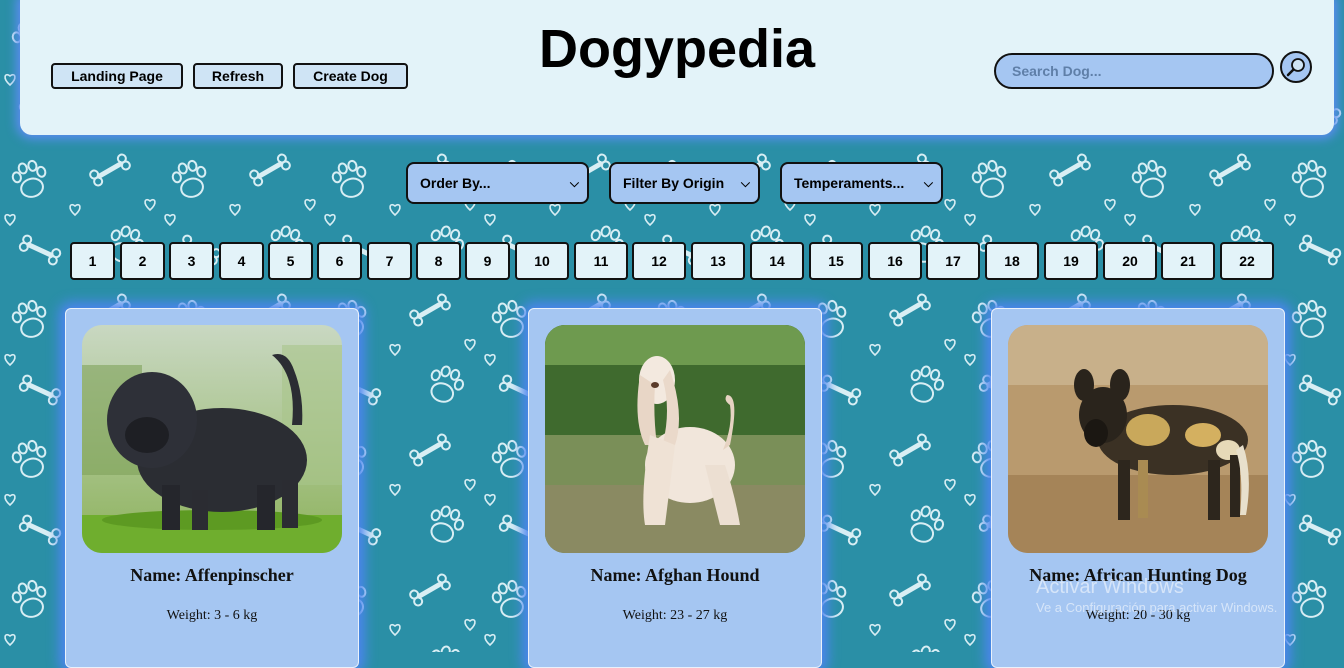 The width and height of the screenshot is (1344, 668). Describe the element at coordinates (487, 261) in the screenshot. I see `page-button-9: 9` at that location.